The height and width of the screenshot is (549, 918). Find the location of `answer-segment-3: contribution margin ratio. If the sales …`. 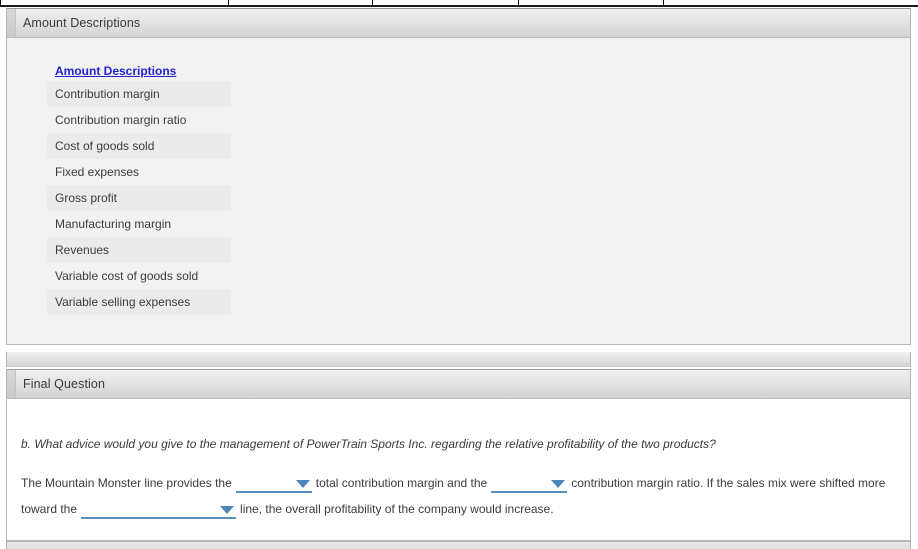

answer-segment-3: contribution margin ratio. If the sales … is located at coordinates (728, 483).